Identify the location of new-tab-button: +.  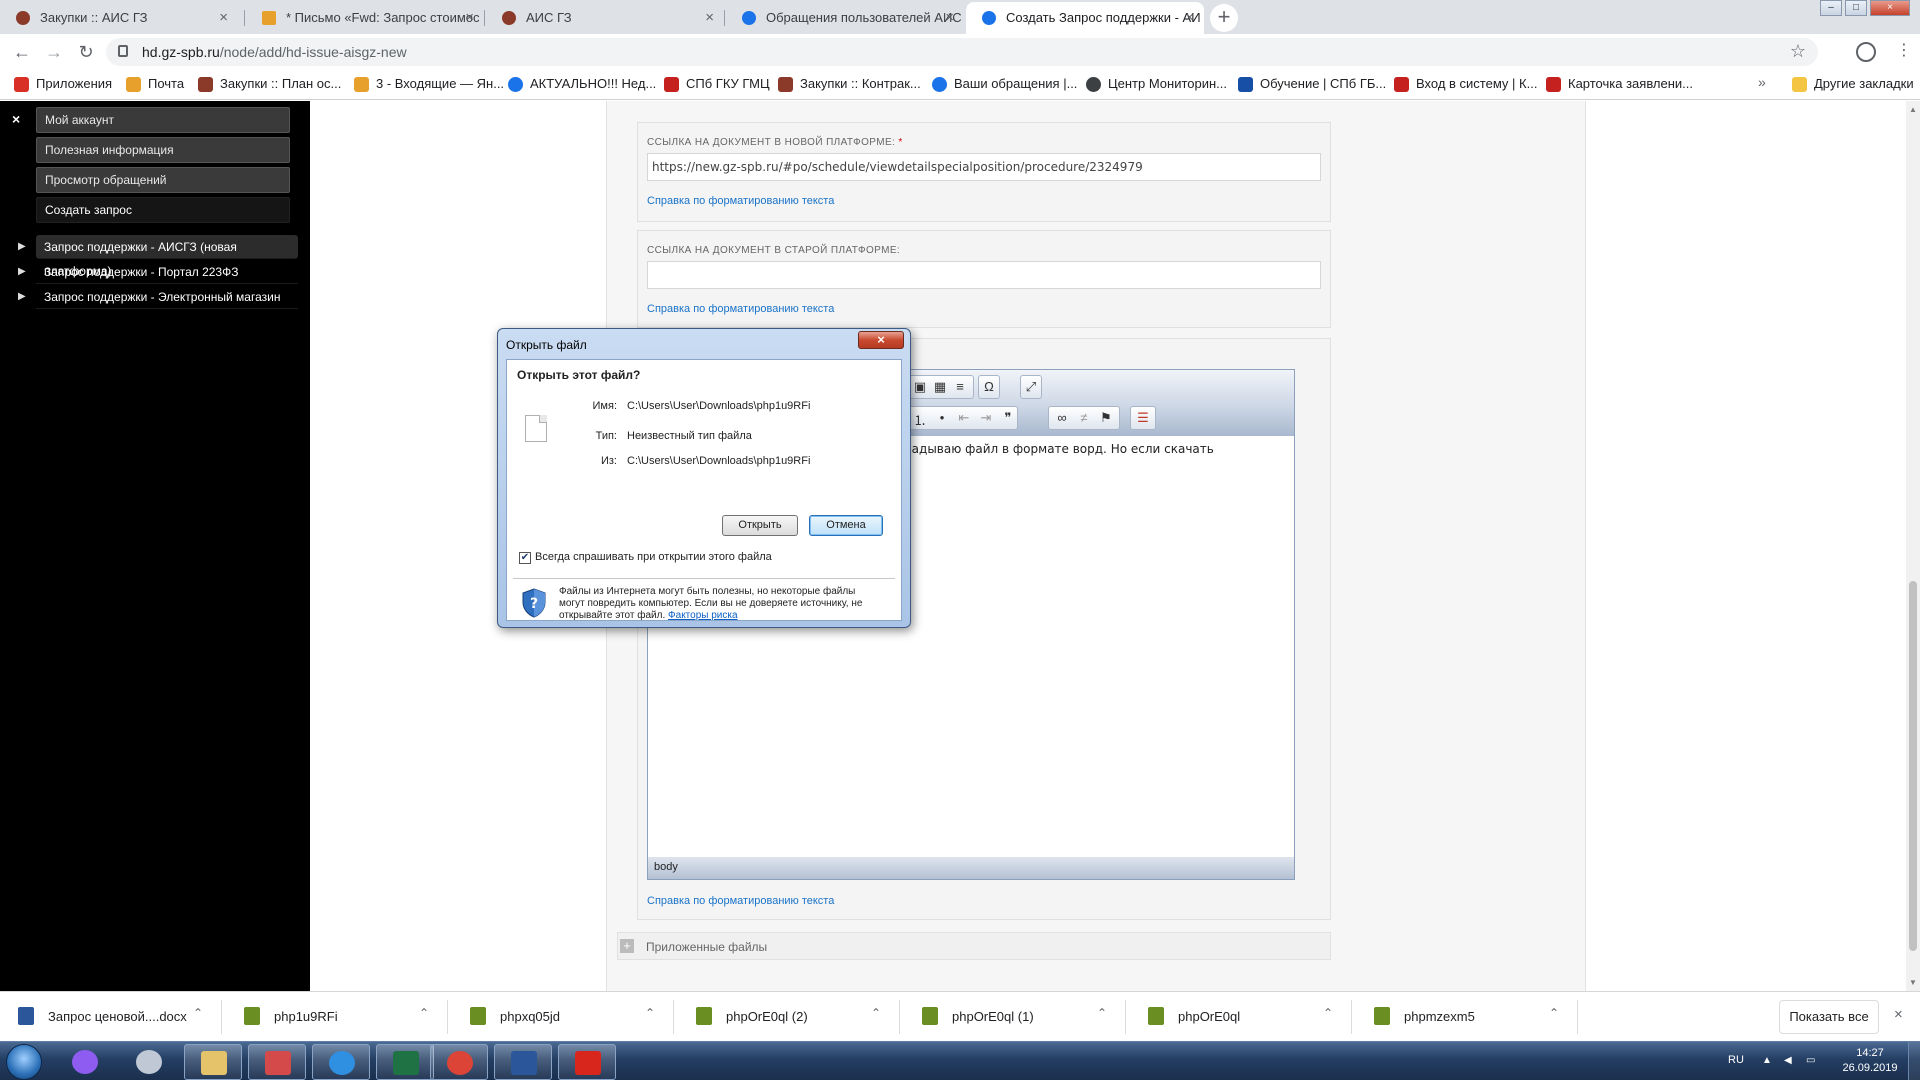
(1224, 18).